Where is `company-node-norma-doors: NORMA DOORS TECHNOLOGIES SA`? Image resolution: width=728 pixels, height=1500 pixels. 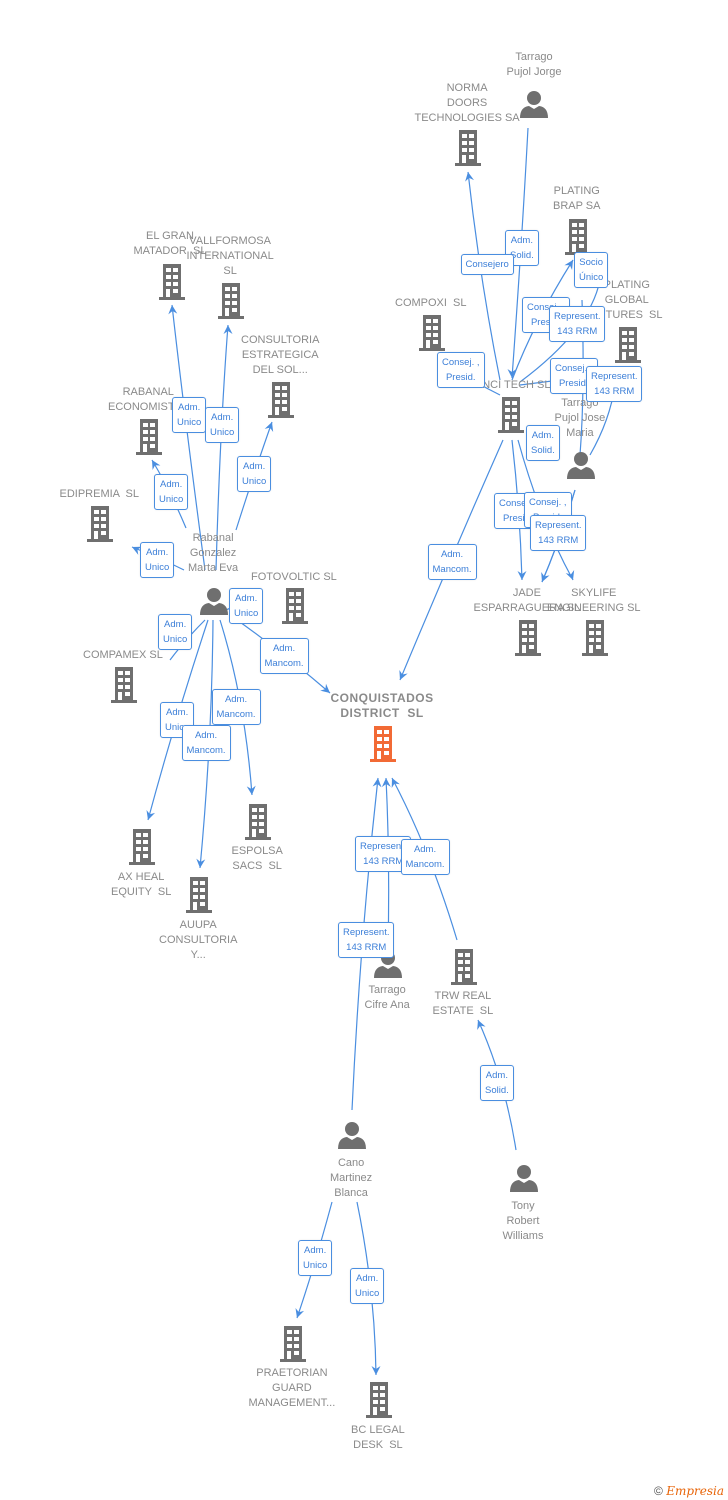 company-node-norma-doors: NORMA DOORS TECHNOLOGIES SA is located at coordinates (467, 103).